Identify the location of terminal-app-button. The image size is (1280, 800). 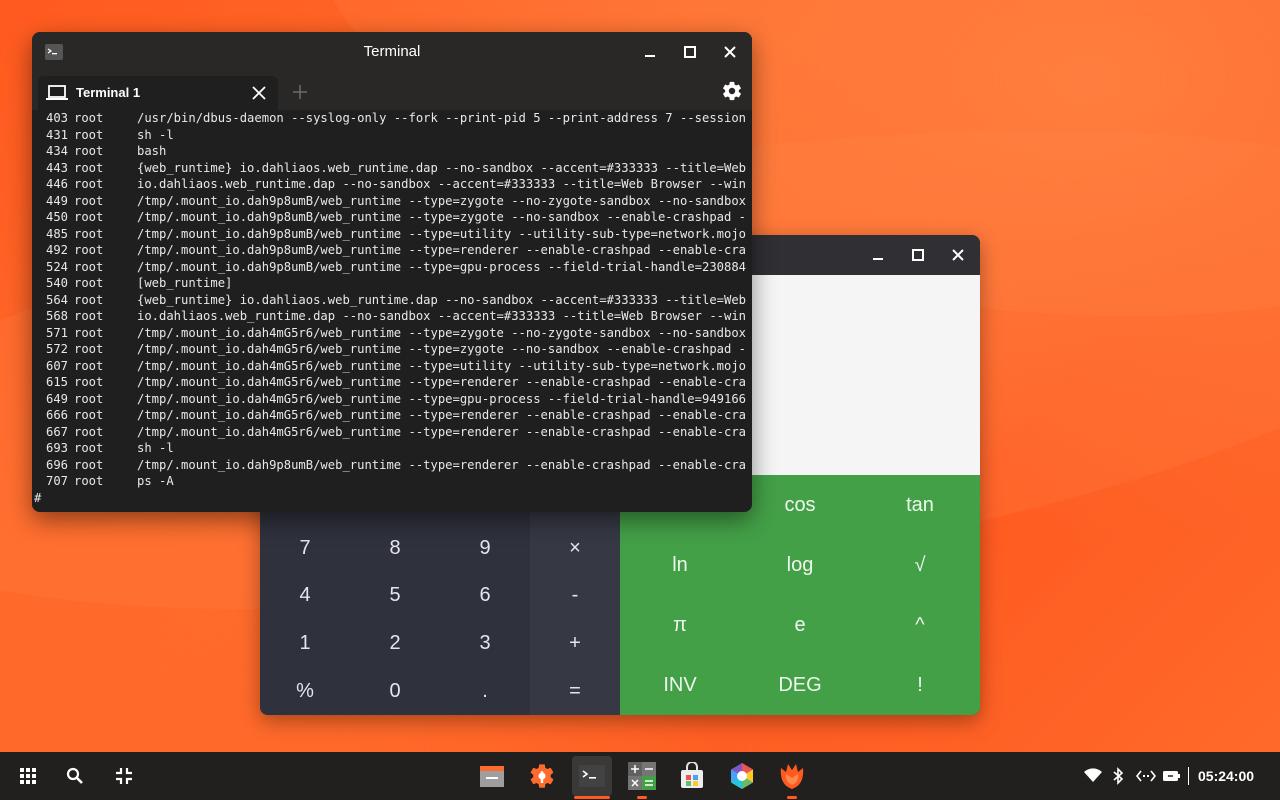
(592, 777).